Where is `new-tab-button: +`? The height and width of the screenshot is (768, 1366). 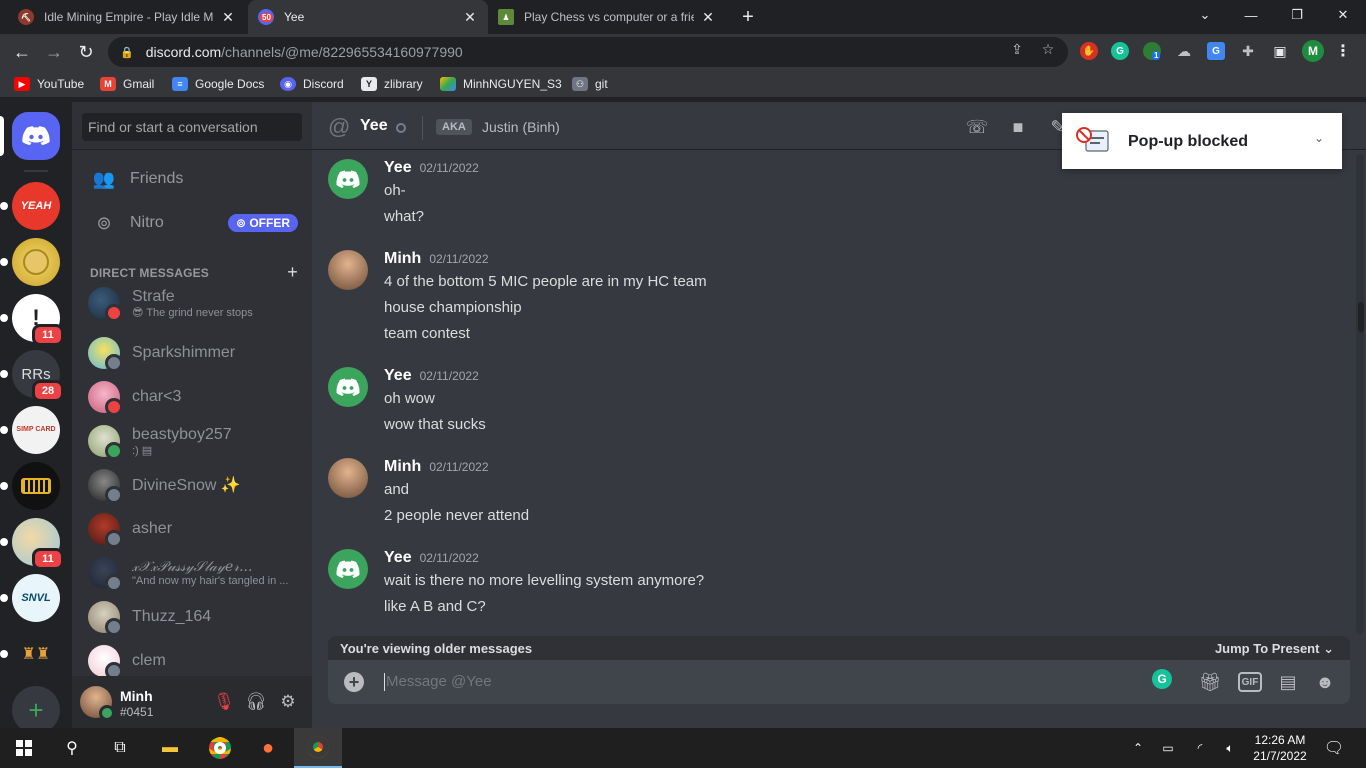
new-tab-button: + is located at coordinates (748, 17).